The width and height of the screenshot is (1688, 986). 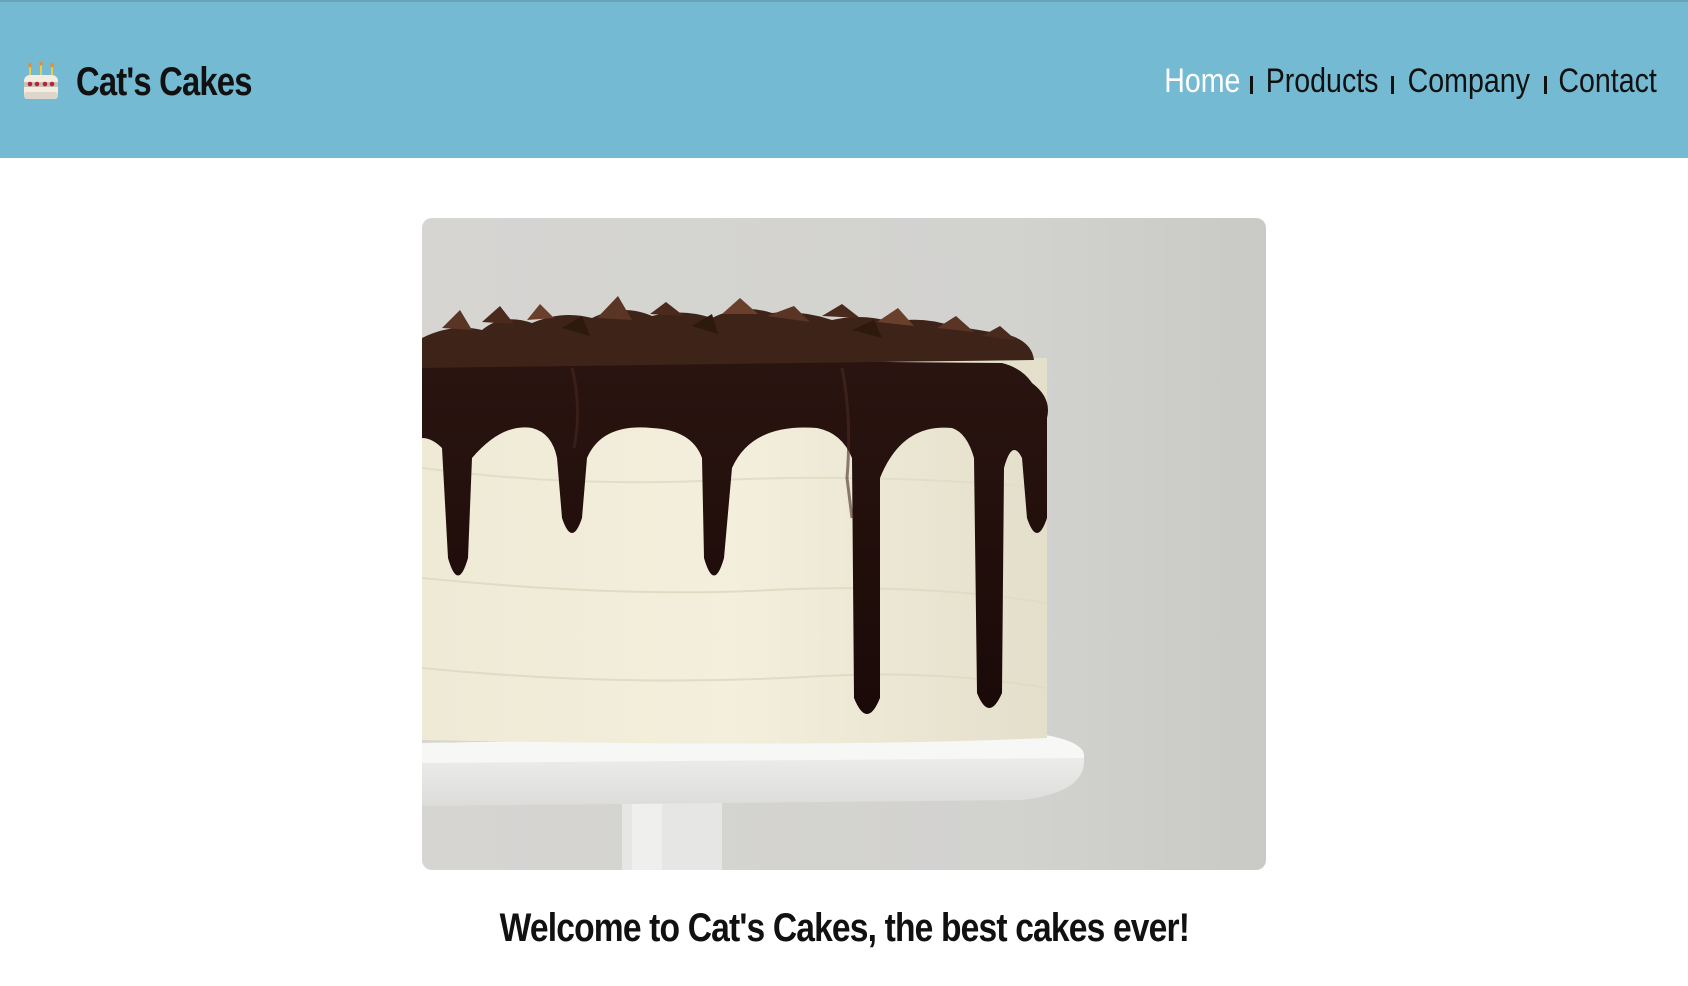 I want to click on brand-name: Cat's Cakes, so click(x=164, y=82).